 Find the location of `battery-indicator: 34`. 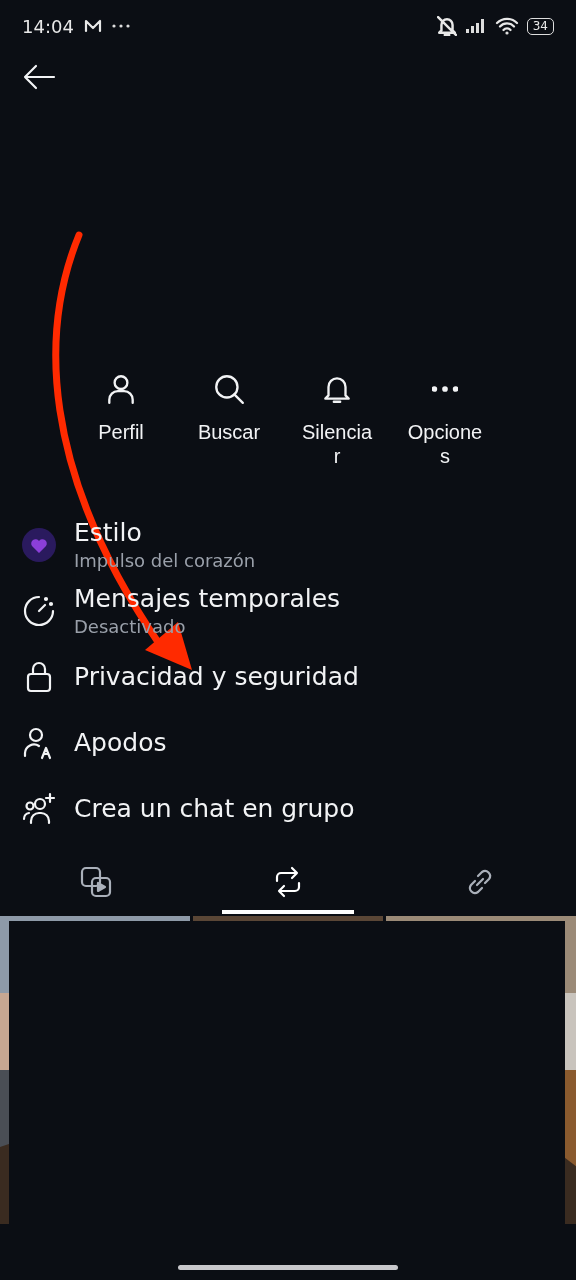

battery-indicator: 34 is located at coordinates (540, 26).